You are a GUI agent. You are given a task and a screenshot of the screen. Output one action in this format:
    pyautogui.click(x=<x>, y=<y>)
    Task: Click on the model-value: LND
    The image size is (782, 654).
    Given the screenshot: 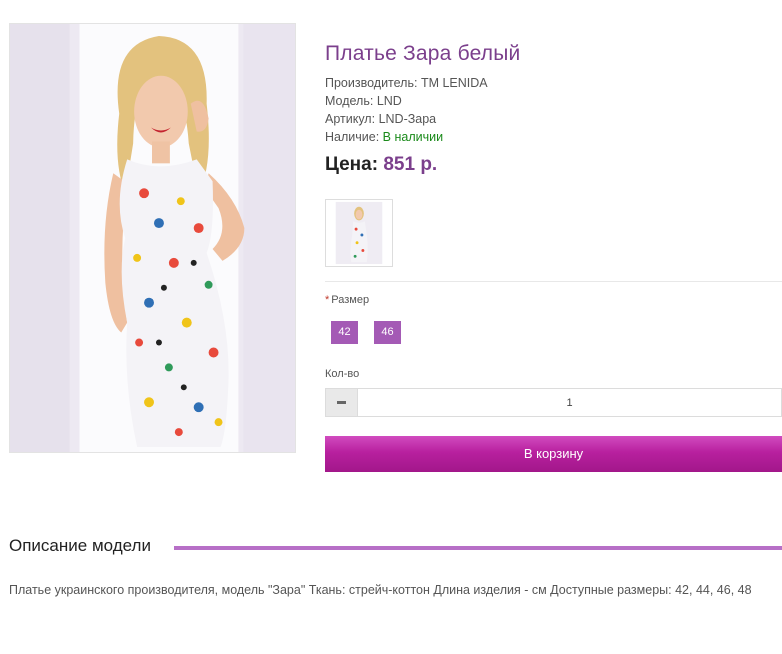 What is the action you would take?
    pyautogui.click(x=389, y=101)
    